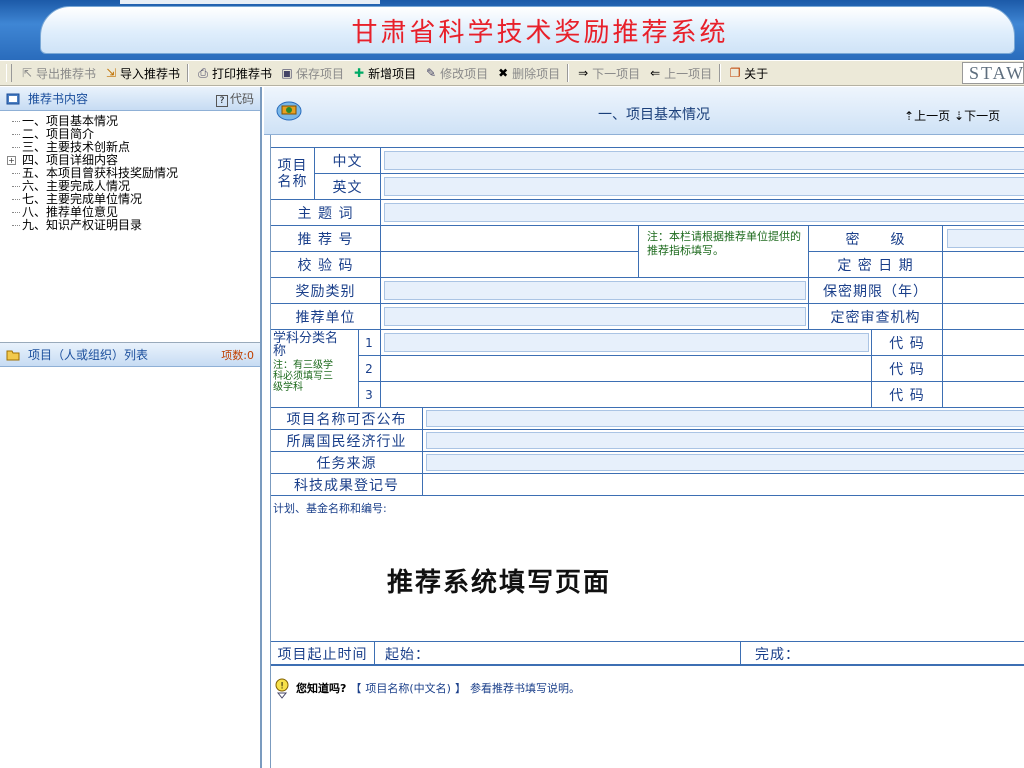 This screenshot has width=1024, height=768. What do you see at coordinates (326, 213) in the screenshot?
I see `keywords-label: 主 题 词` at bounding box center [326, 213].